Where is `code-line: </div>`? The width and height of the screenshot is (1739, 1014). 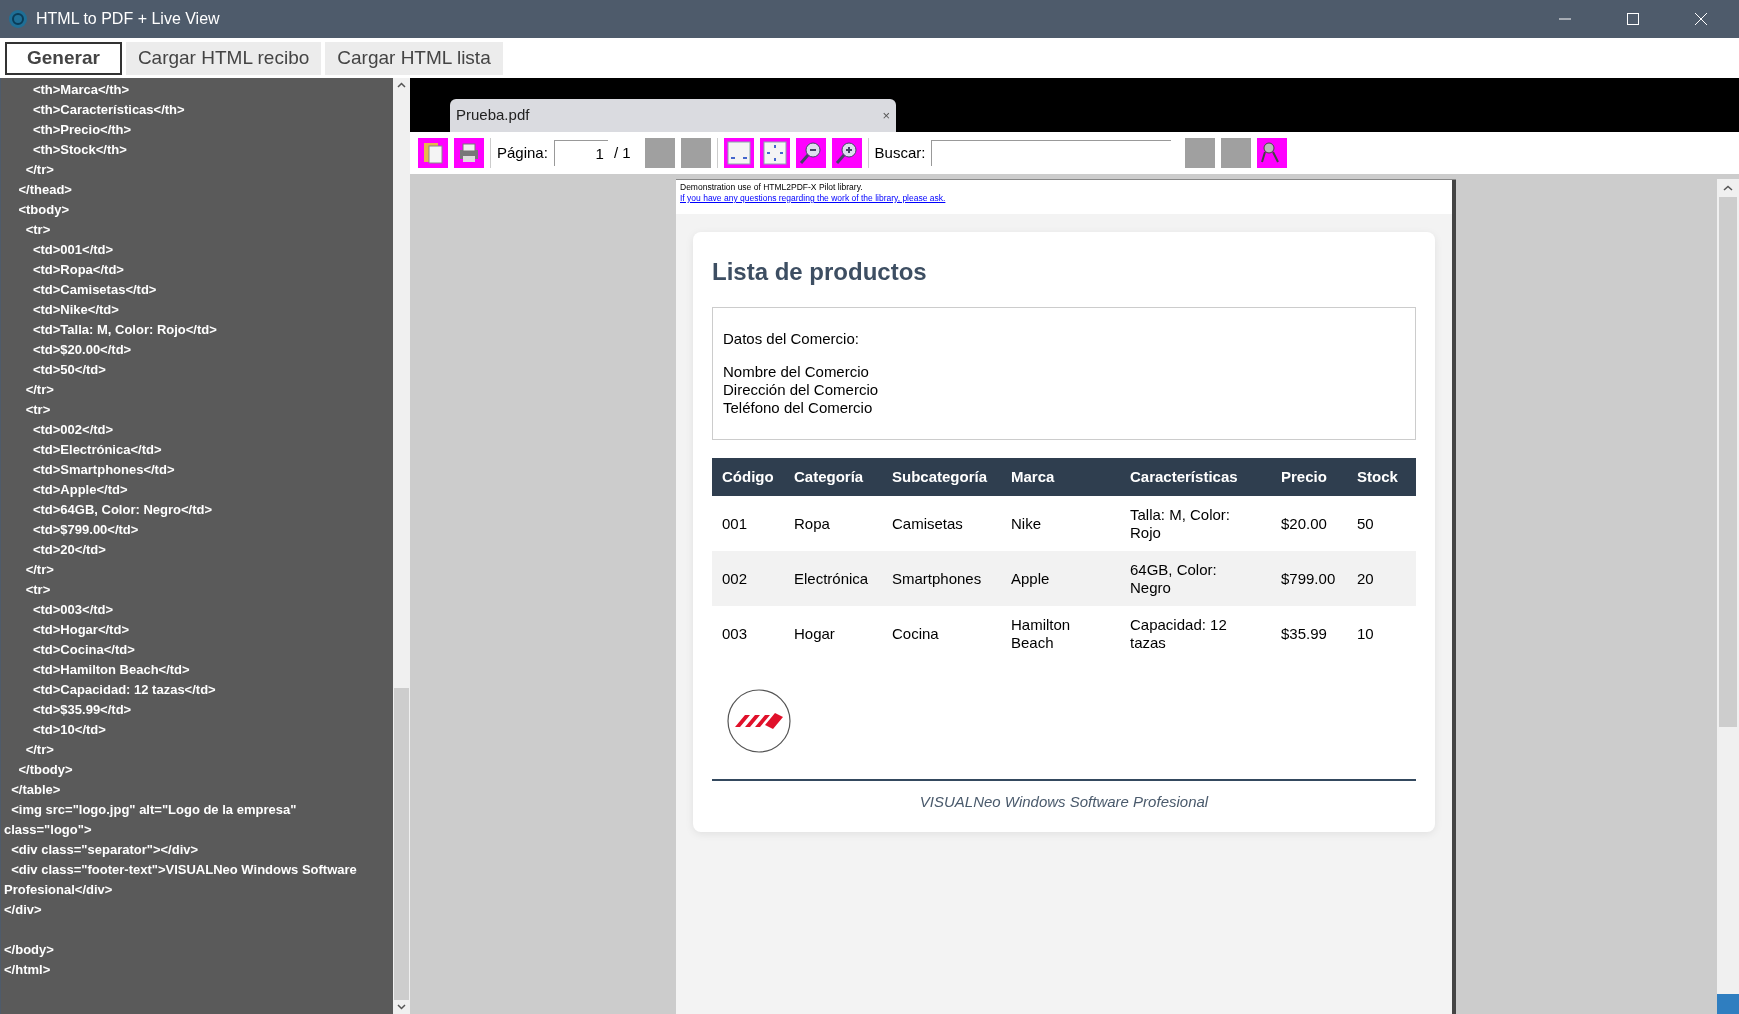 code-line: </div> is located at coordinates (23, 910).